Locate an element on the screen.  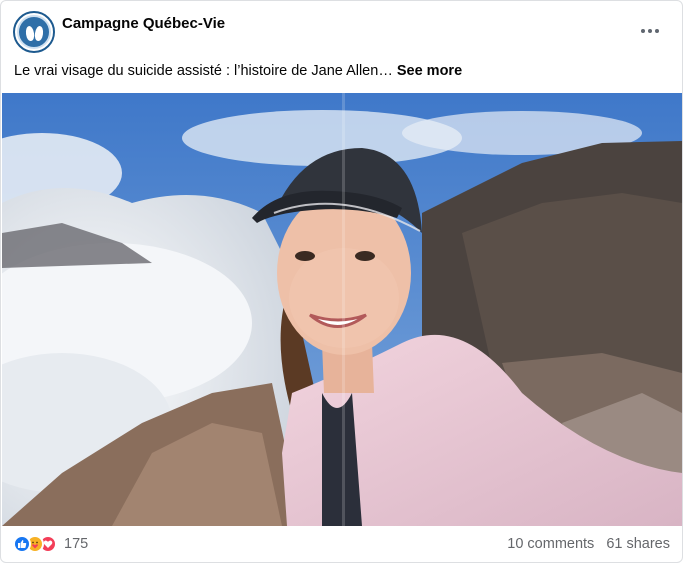
reactions-summary: 175 is located at coordinates (50, 544).